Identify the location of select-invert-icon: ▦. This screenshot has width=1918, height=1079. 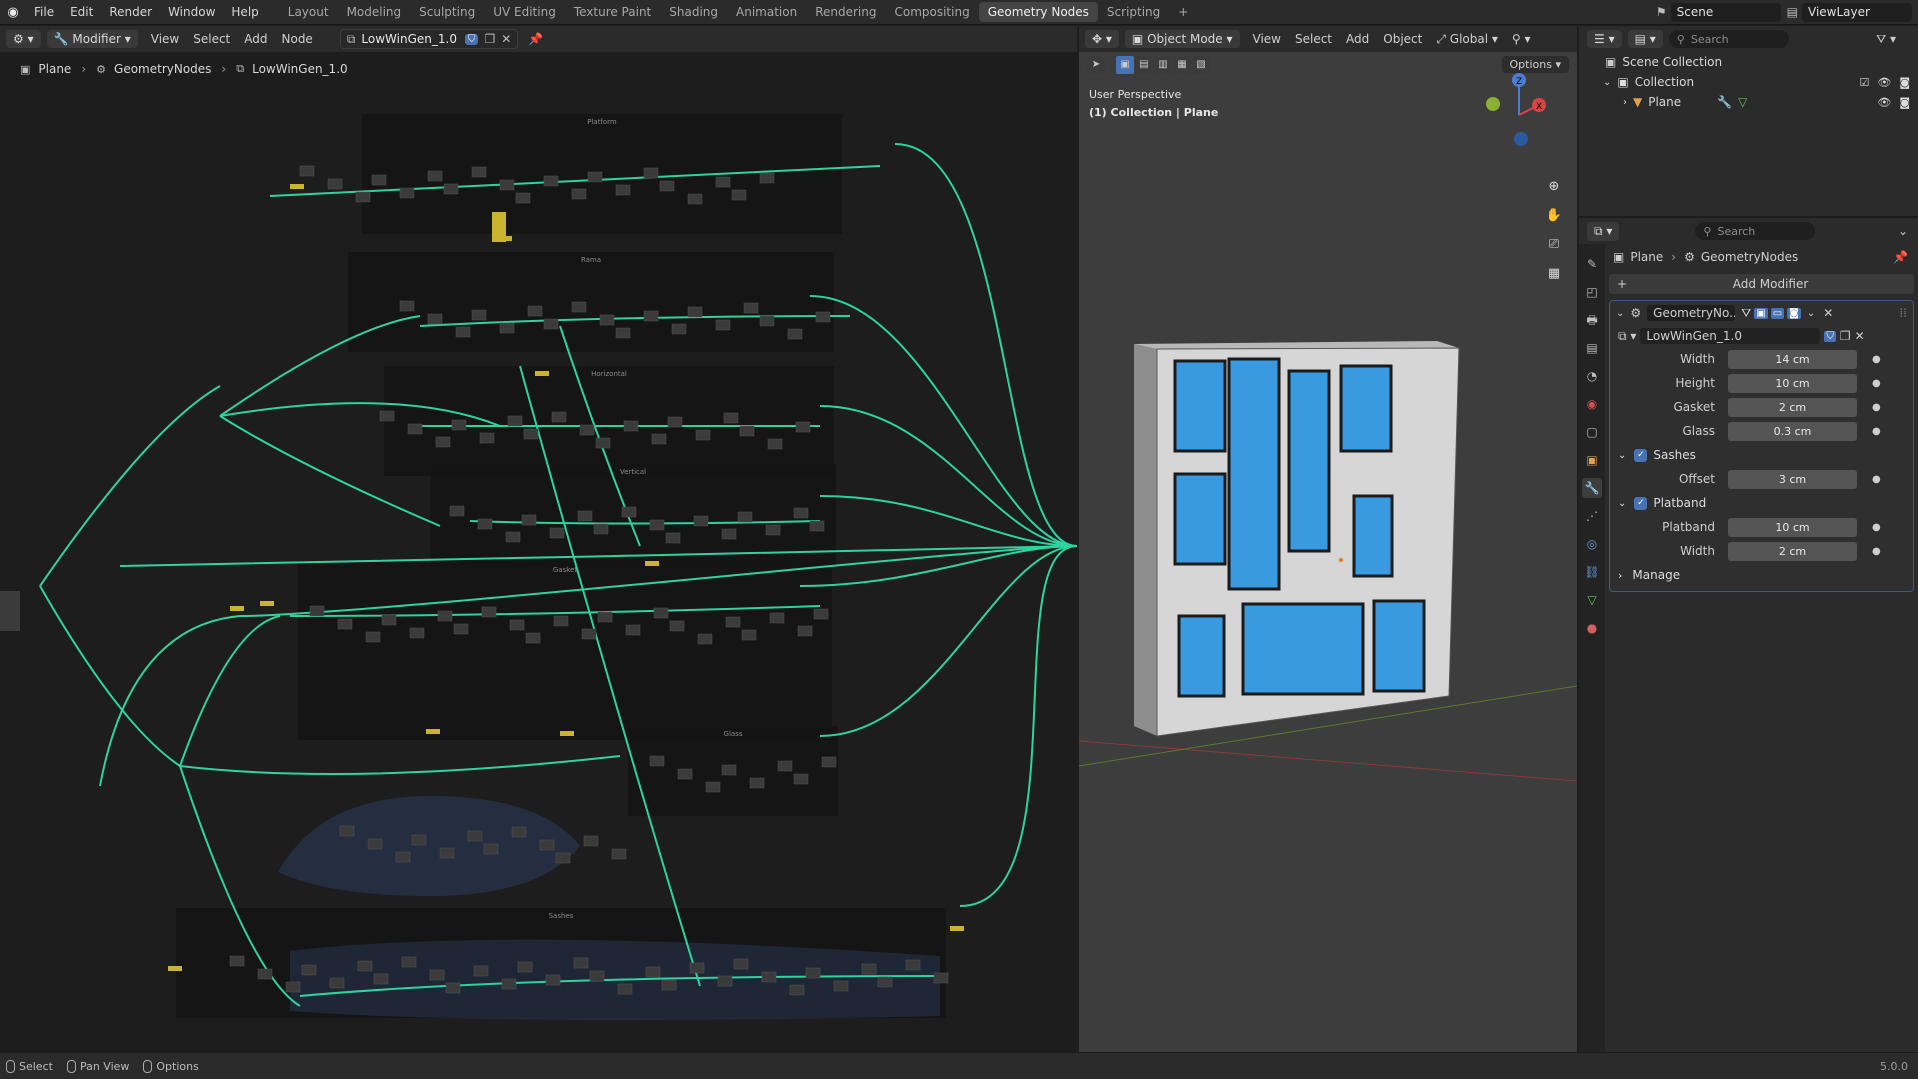
(1182, 65).